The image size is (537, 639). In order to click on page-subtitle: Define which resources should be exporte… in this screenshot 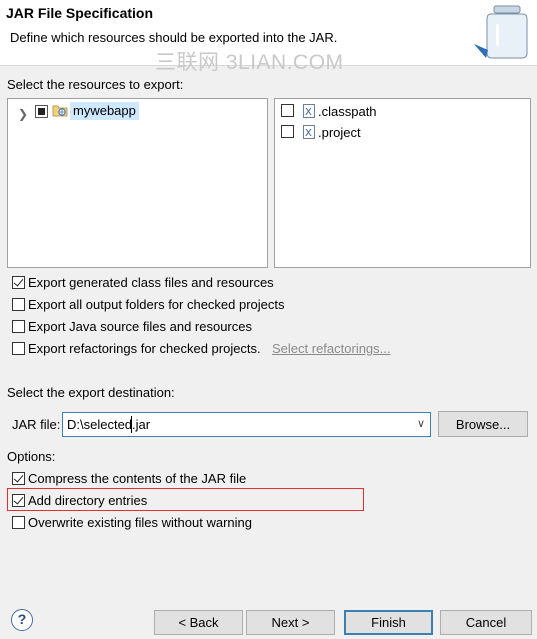, I will do `click(174, 37)`.